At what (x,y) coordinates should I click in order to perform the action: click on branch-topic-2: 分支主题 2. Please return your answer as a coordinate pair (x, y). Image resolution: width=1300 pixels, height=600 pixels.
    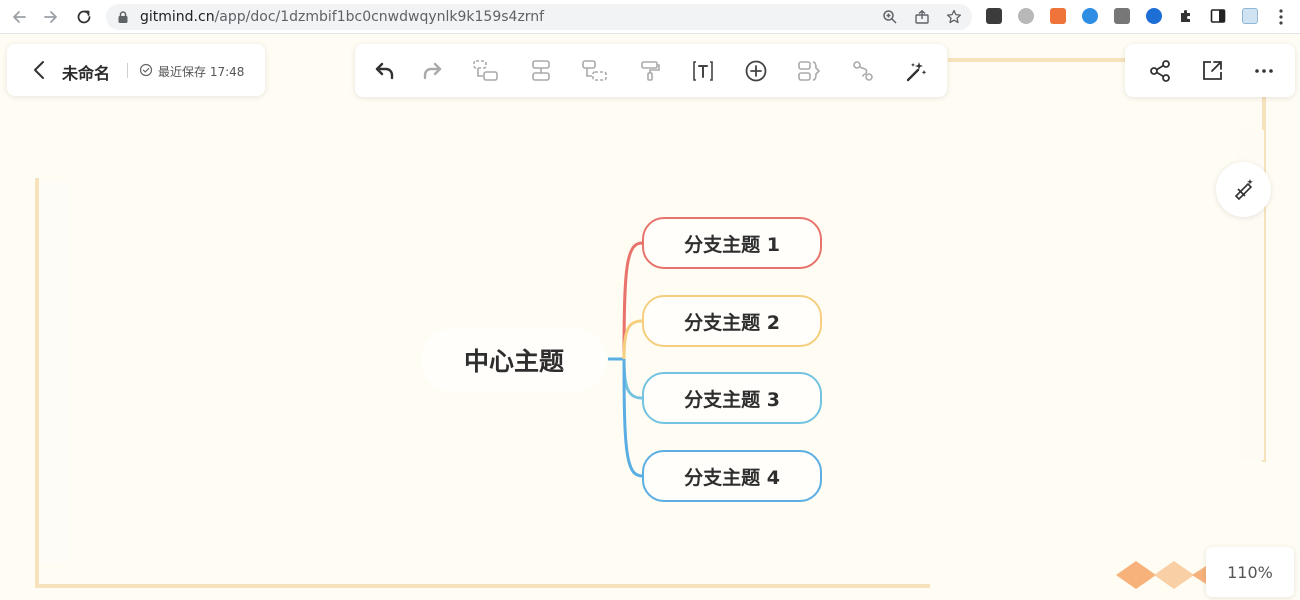
    Looking at the image, I should click on (732, 321).